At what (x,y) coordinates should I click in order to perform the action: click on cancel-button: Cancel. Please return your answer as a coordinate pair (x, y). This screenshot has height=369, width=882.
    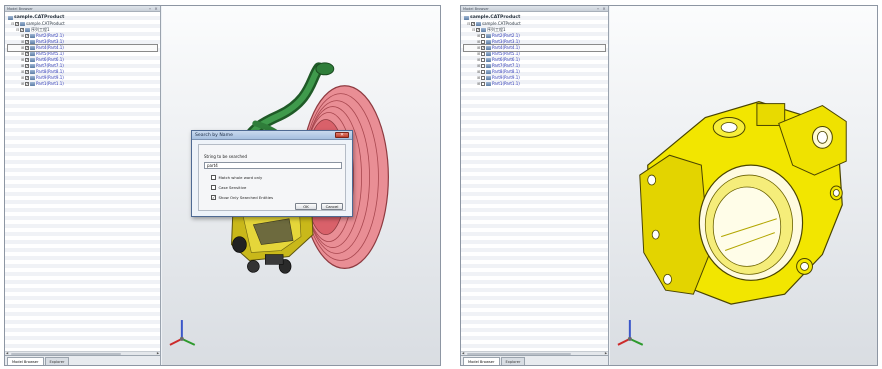
    Looking at the image, I should click on (332, 206).